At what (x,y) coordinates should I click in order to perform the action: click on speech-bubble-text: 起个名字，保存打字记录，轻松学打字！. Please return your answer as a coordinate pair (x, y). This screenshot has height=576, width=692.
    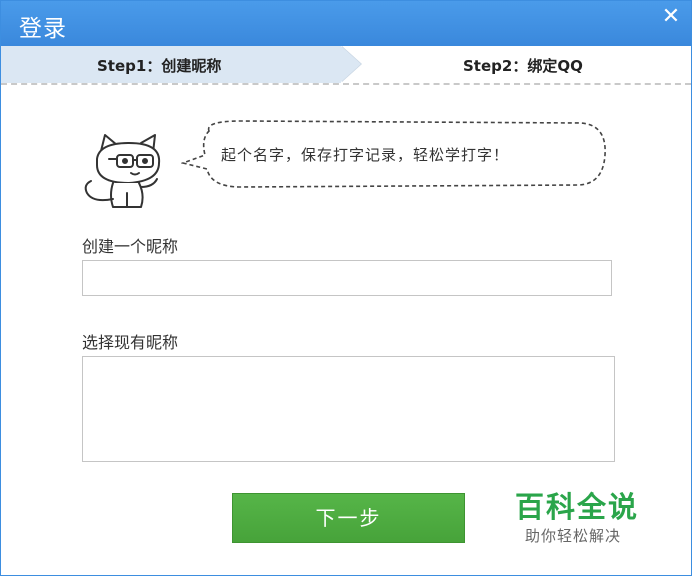
    Looking at the image, I should click on (365, 155).